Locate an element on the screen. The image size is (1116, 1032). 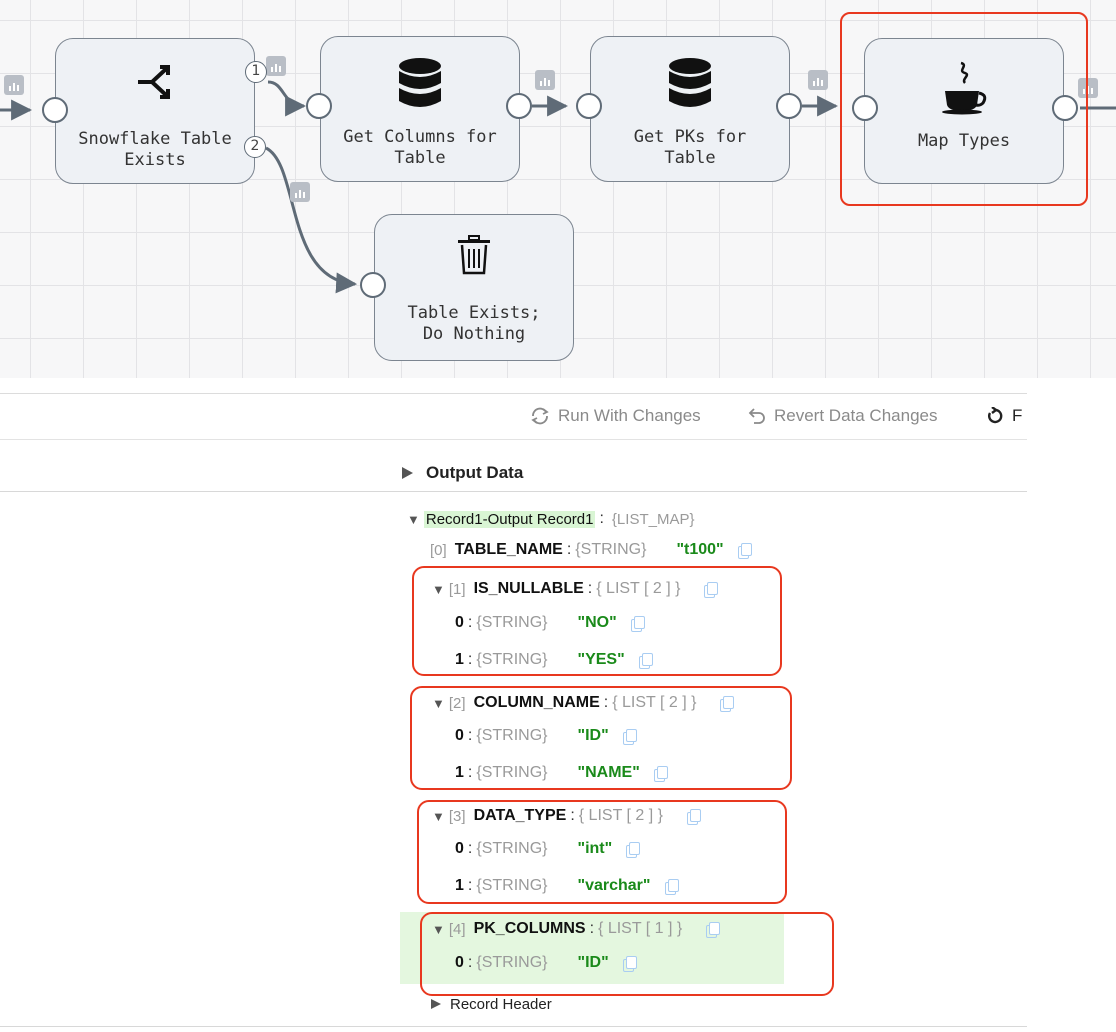
record-label: Record1-Output Record1 is located at coordinates (509, 519).